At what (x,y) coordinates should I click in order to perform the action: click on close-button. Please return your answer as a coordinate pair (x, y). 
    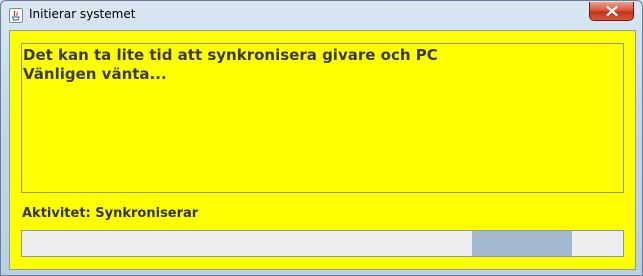
    Looking at the image, I should click on (611, 11).